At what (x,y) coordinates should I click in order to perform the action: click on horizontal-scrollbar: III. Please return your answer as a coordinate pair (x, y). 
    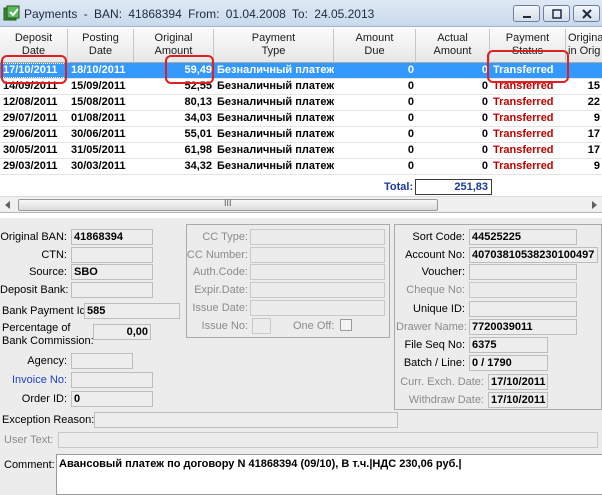
    Looking at the image, I should click on (301, 204).